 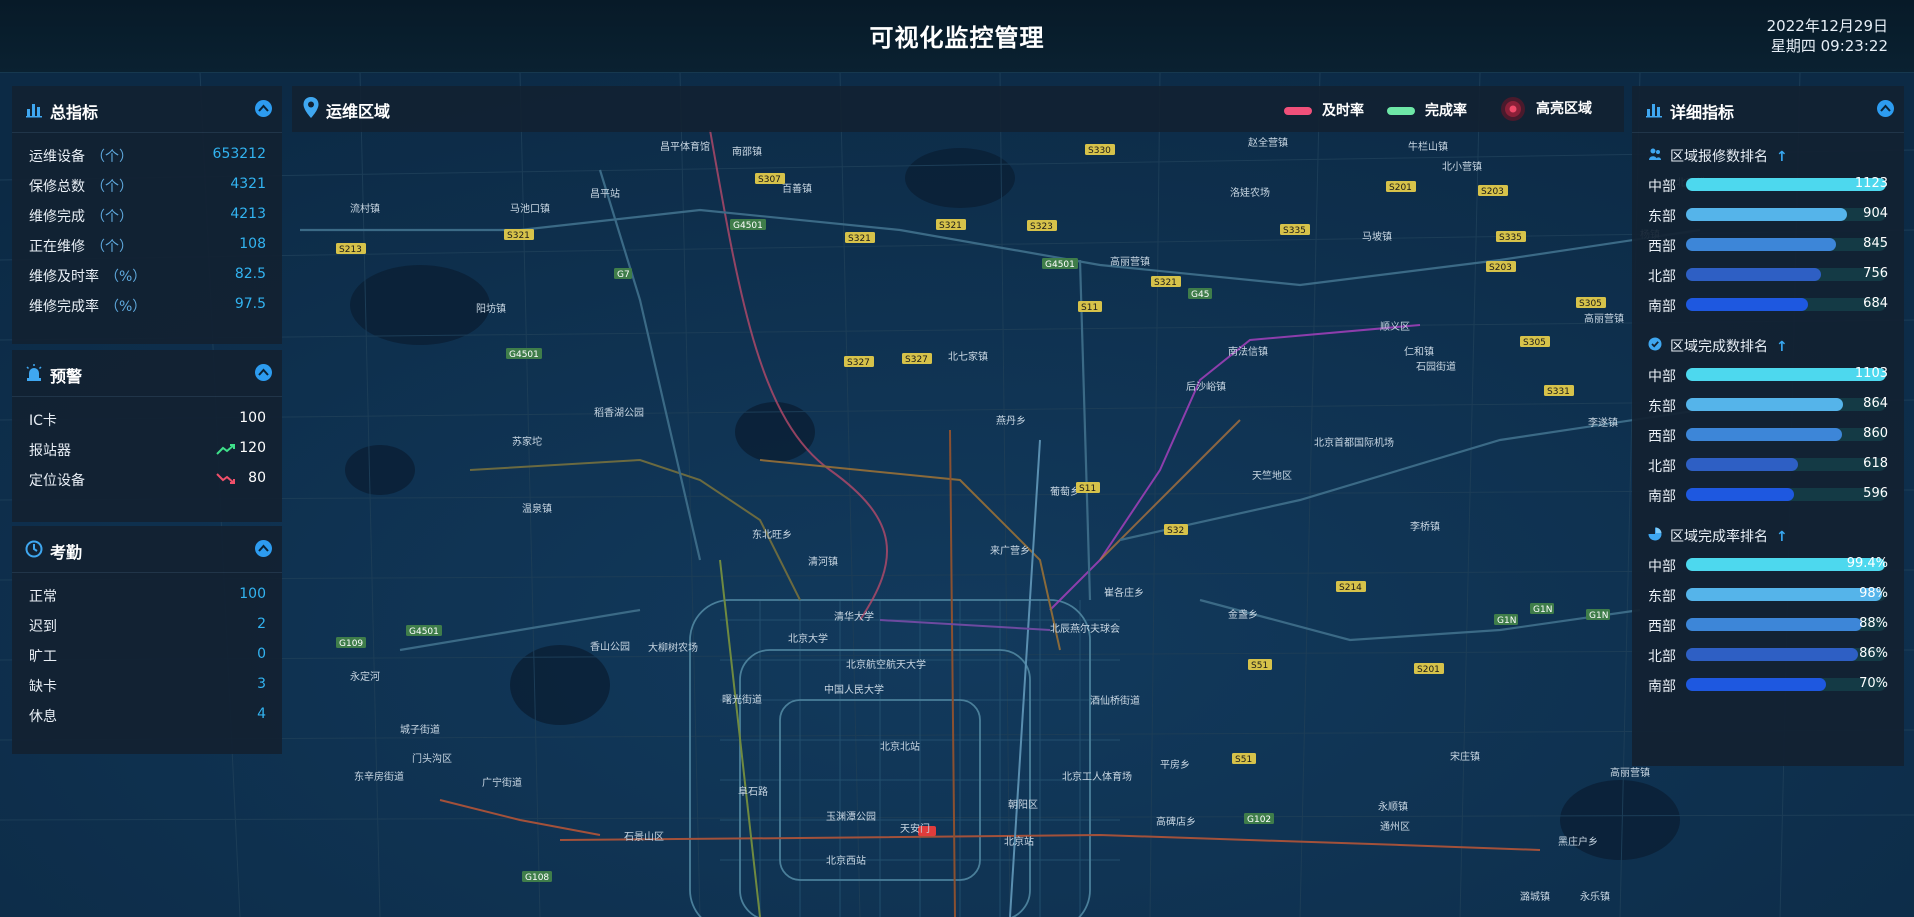 What do you see at coordinates (1871, 373) in the screenshot?
I see `ranking-value: 1103` at bounding box center [1871, 373].